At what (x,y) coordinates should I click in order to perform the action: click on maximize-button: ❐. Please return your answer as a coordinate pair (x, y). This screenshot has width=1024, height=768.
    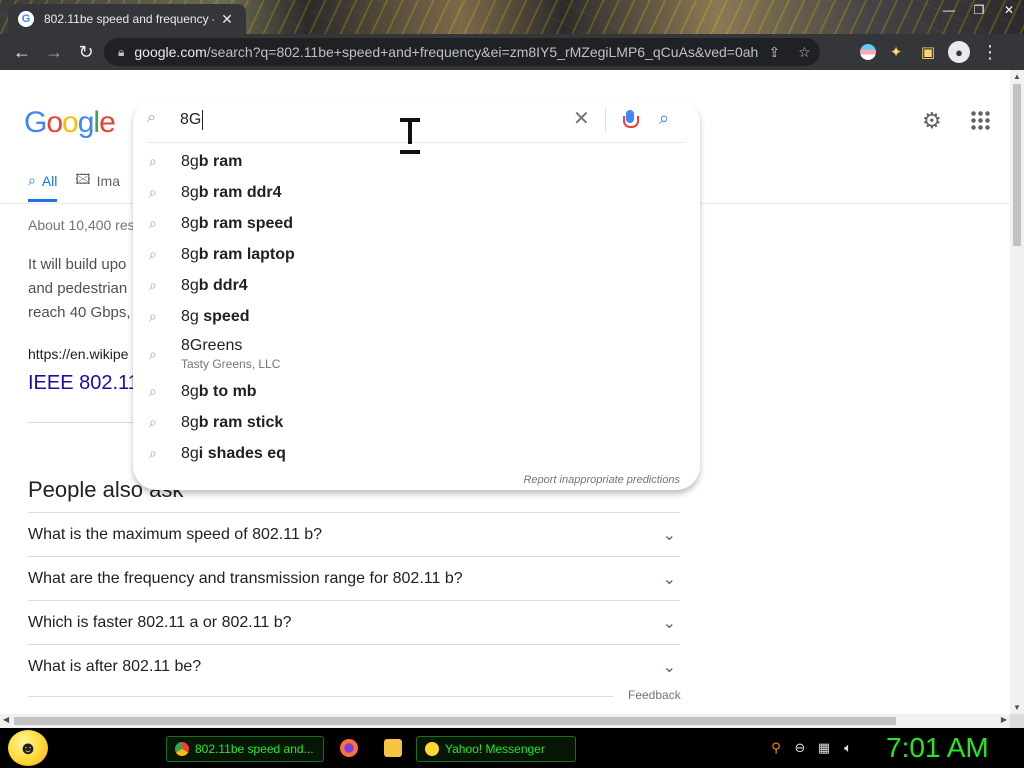
    Looking at the image, I should click on (979, 10).